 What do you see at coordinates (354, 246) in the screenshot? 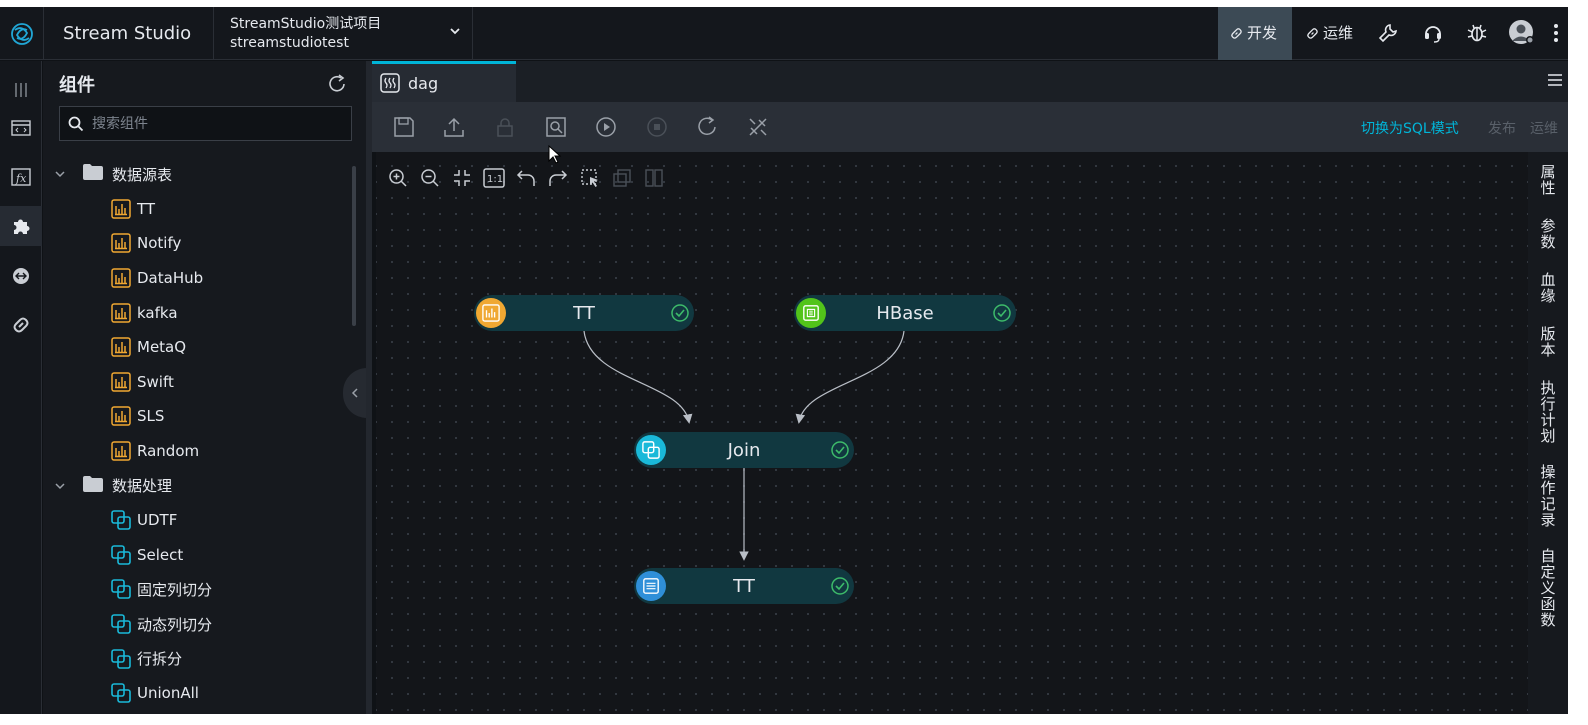
I see `panel-scrollbar` at bounding box center [354, 246].